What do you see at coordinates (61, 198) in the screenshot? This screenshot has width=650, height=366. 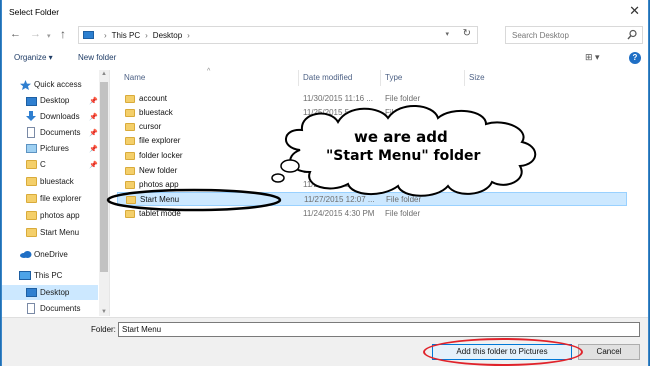 I see `nav-item-label: file explorer` at bounding box center [61, 198].